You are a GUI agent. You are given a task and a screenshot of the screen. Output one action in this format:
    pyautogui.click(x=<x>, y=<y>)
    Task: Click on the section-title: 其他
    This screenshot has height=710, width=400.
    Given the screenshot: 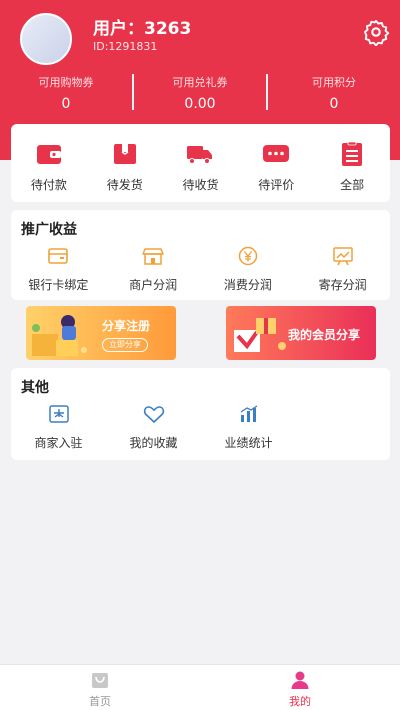 What is the action you would take?
    pyautogui.click(x=35, y=388)
    